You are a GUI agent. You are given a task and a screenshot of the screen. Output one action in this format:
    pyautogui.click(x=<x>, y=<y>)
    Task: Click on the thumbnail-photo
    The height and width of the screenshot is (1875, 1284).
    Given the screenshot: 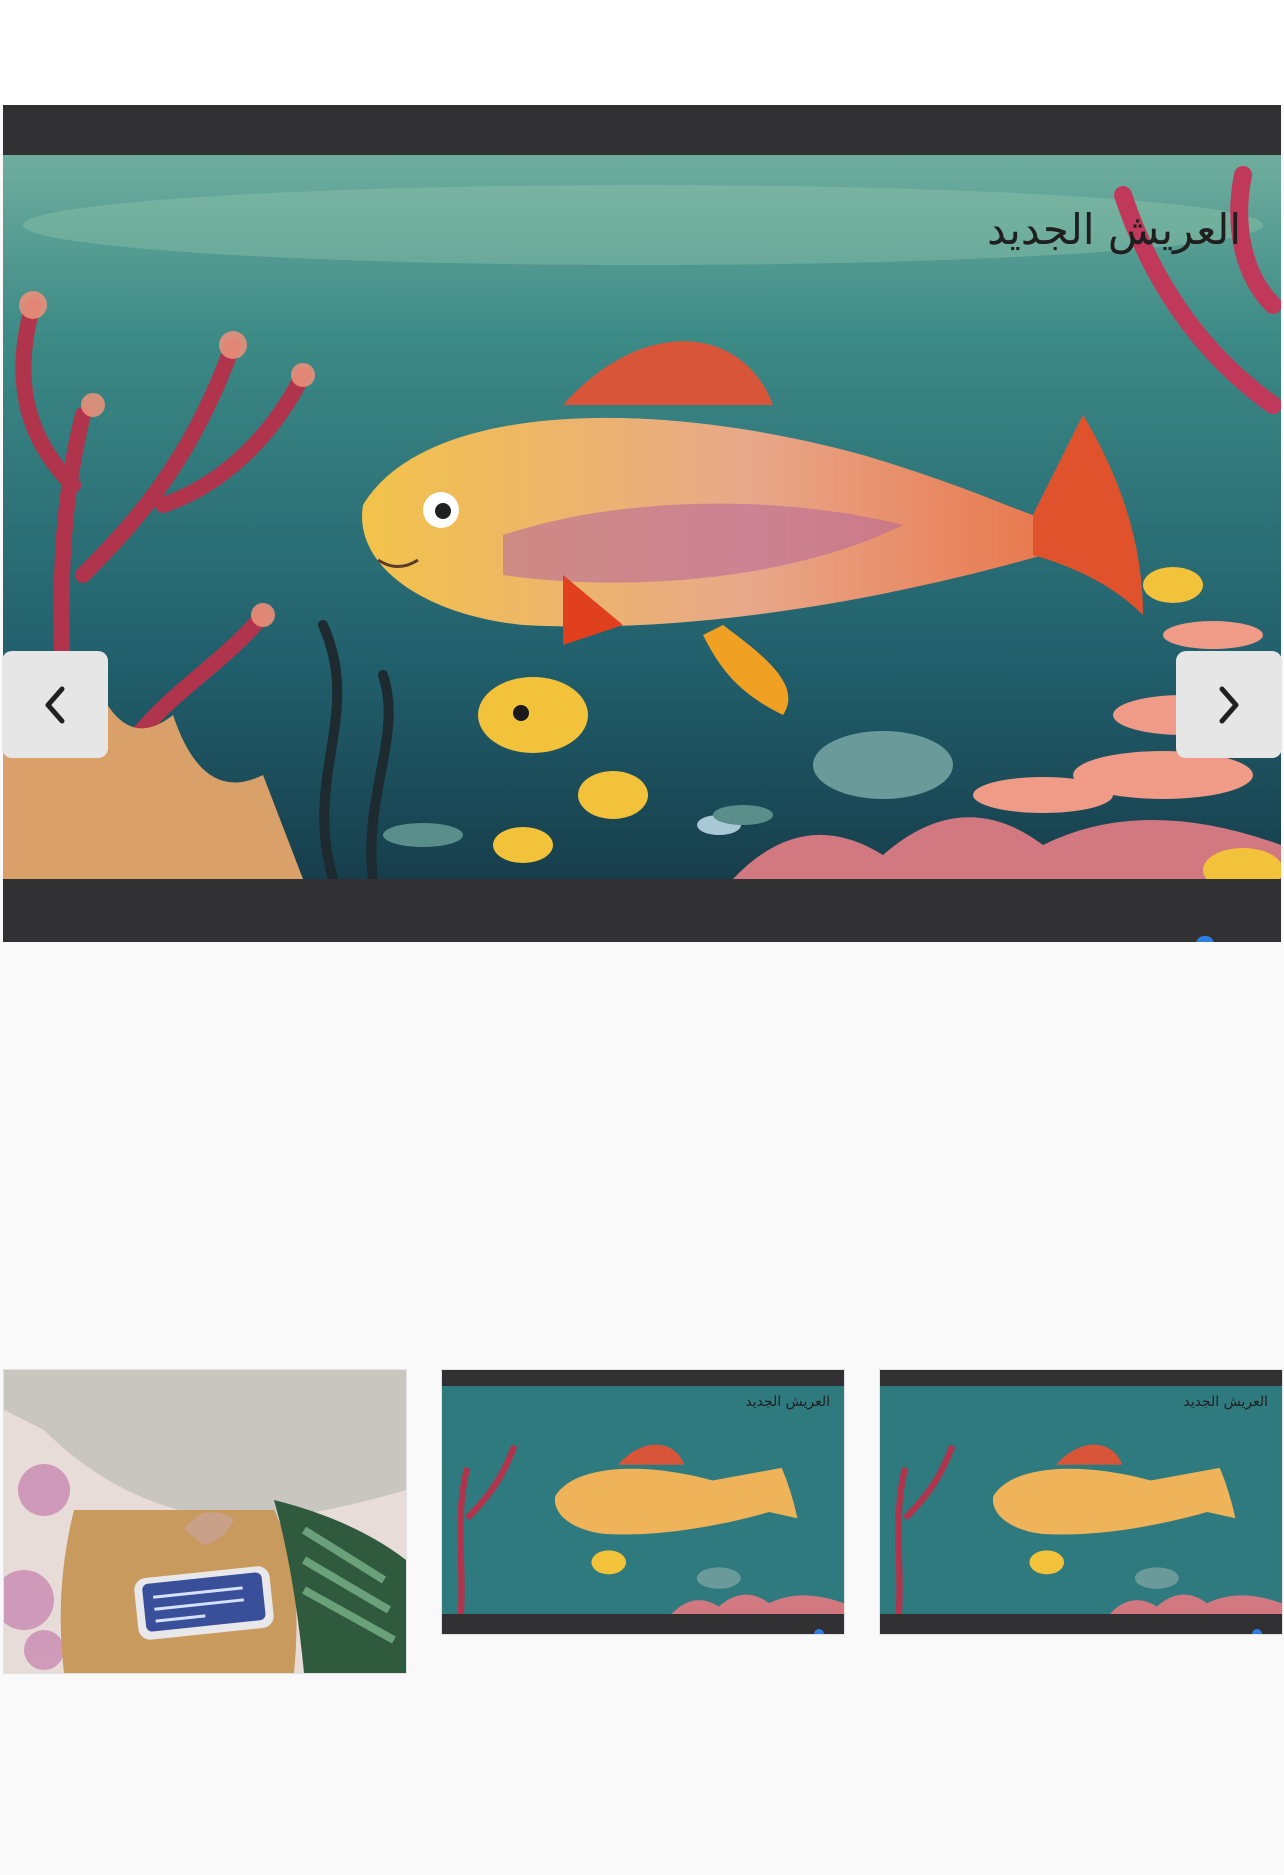 What is the action you would take?
    pyautogui.click(x=205, y=1521)
    